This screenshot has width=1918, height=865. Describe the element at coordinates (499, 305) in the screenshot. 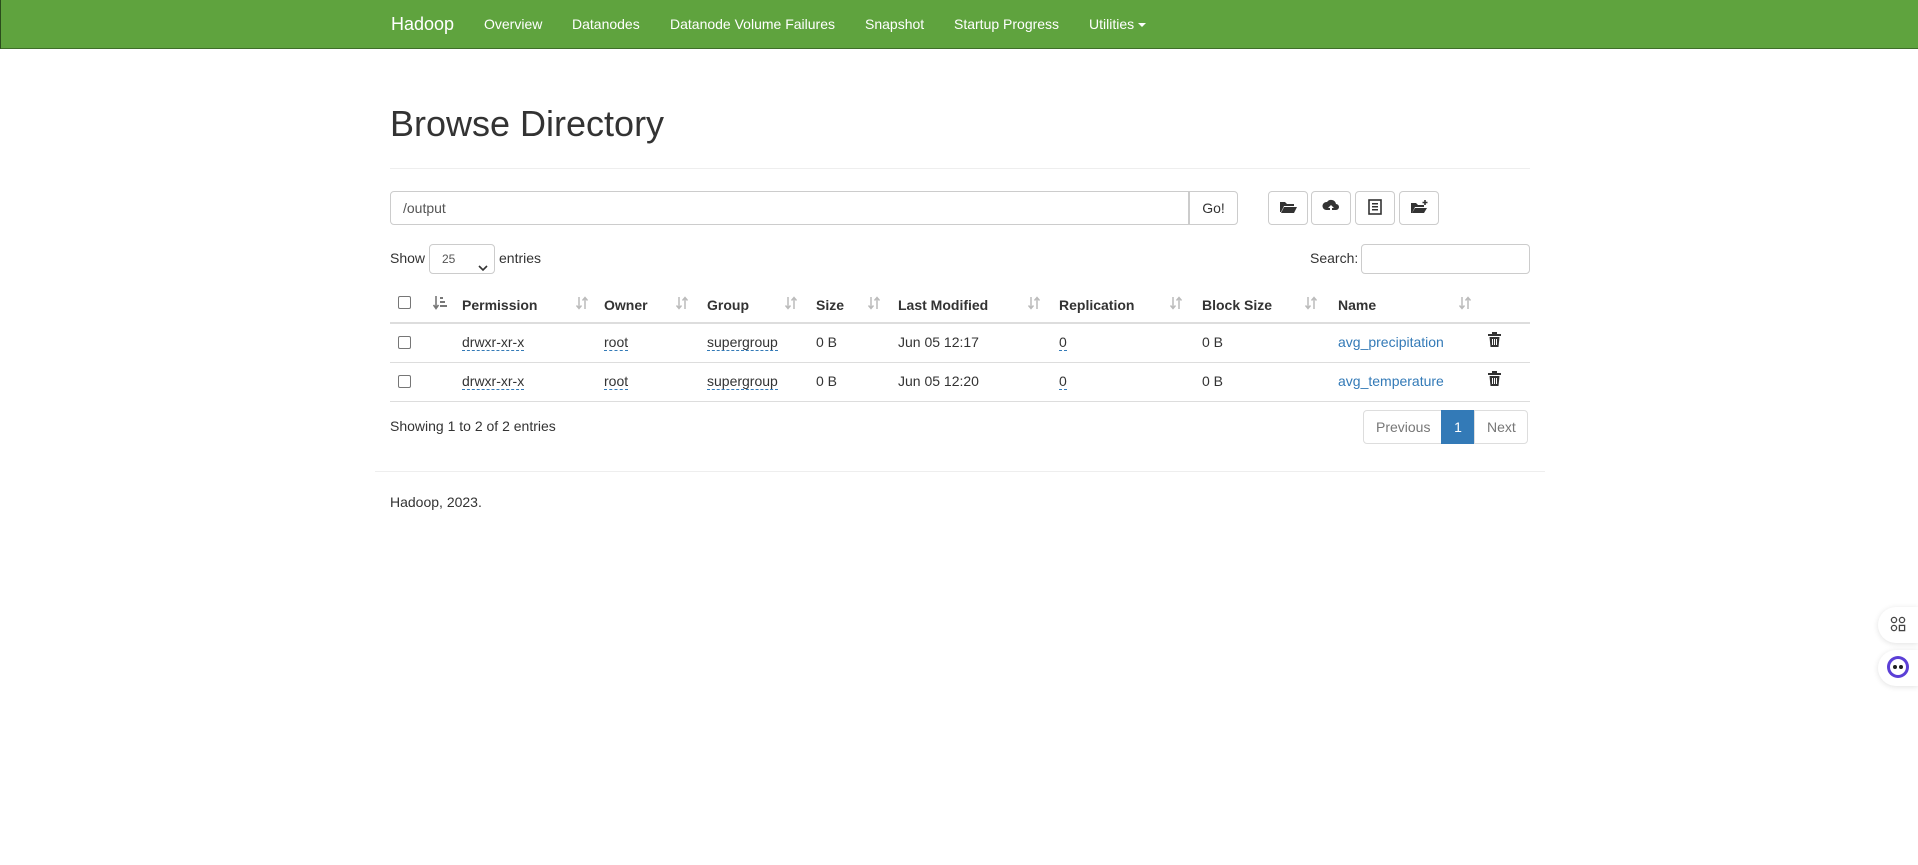

I see `column-header-permission: Permission` at that location.